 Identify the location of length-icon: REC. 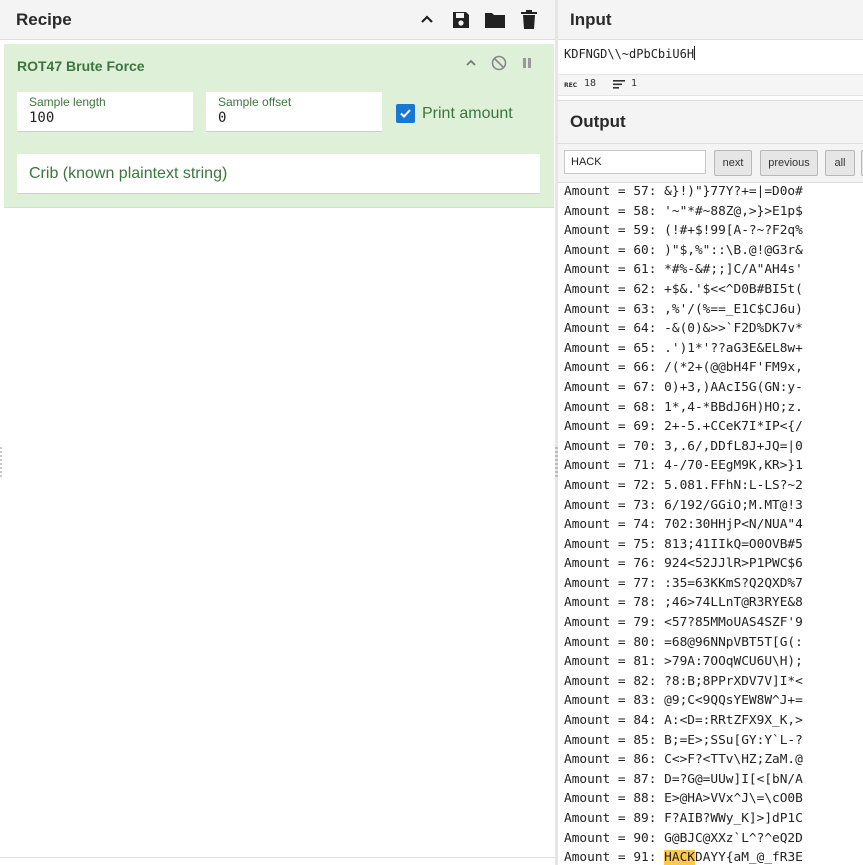
(571, 85).